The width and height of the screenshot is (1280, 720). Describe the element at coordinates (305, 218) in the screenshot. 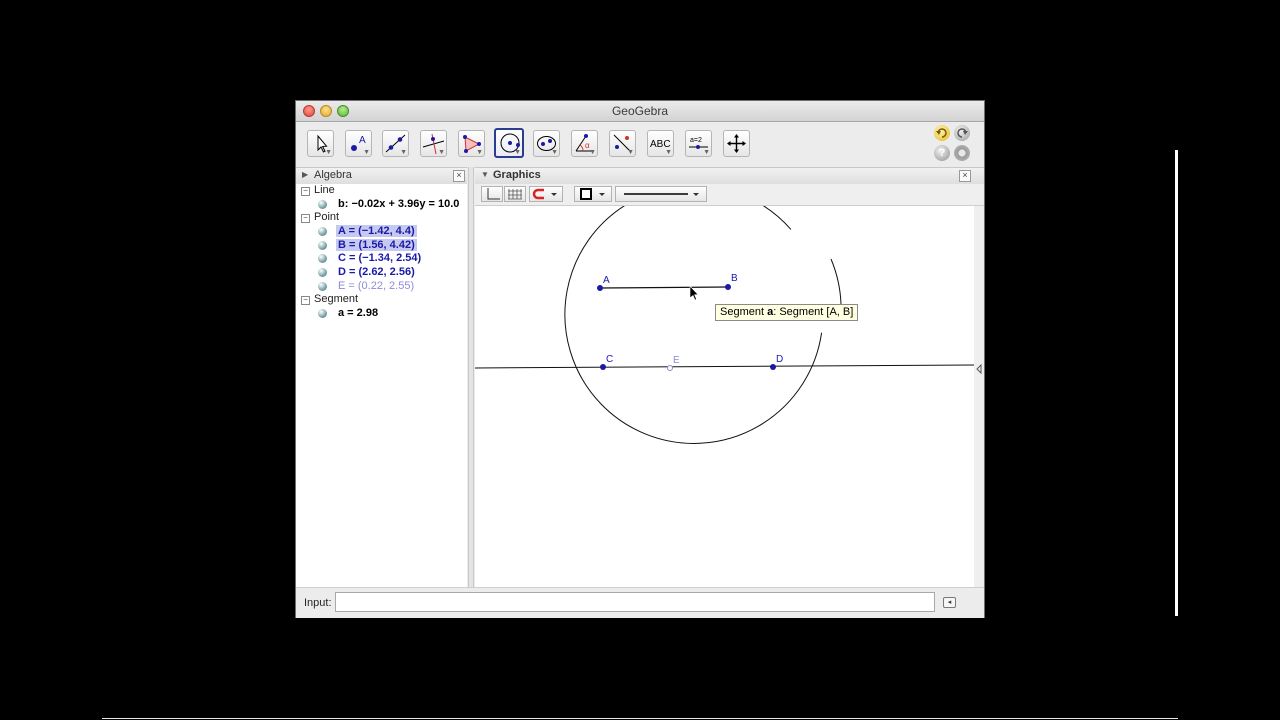

I see `collapse-point-toggle: −` at that location.